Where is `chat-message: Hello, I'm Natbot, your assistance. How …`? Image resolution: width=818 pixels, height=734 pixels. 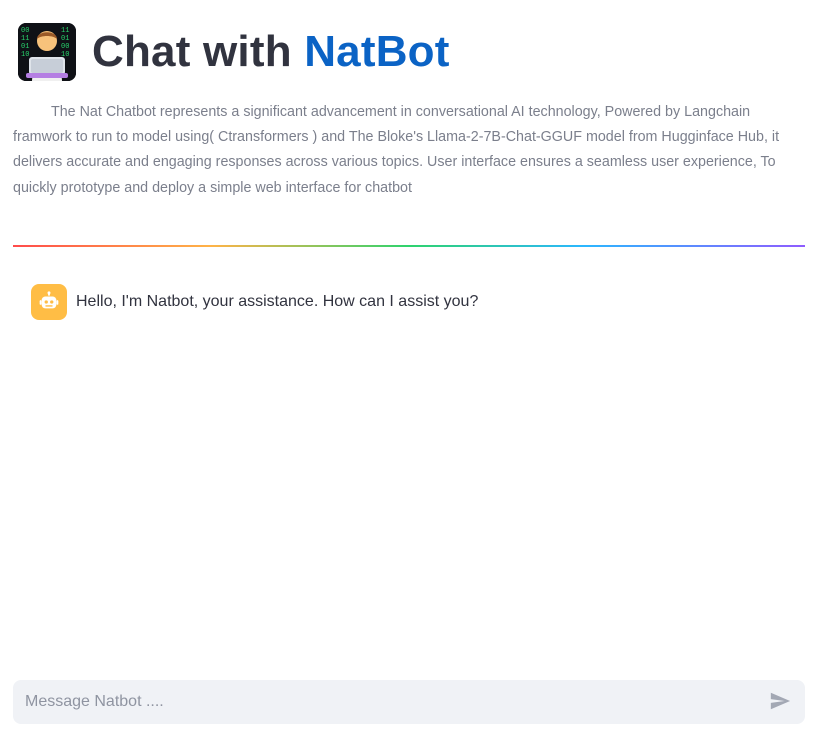 chat-message: Hello, I'm Natbot, your assistance. How … is located at coordinates (254, 302).